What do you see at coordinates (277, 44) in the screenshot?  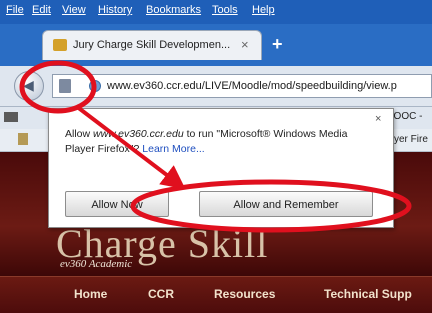 I see `new-tab-button: +` at bounding box center [277, 44].